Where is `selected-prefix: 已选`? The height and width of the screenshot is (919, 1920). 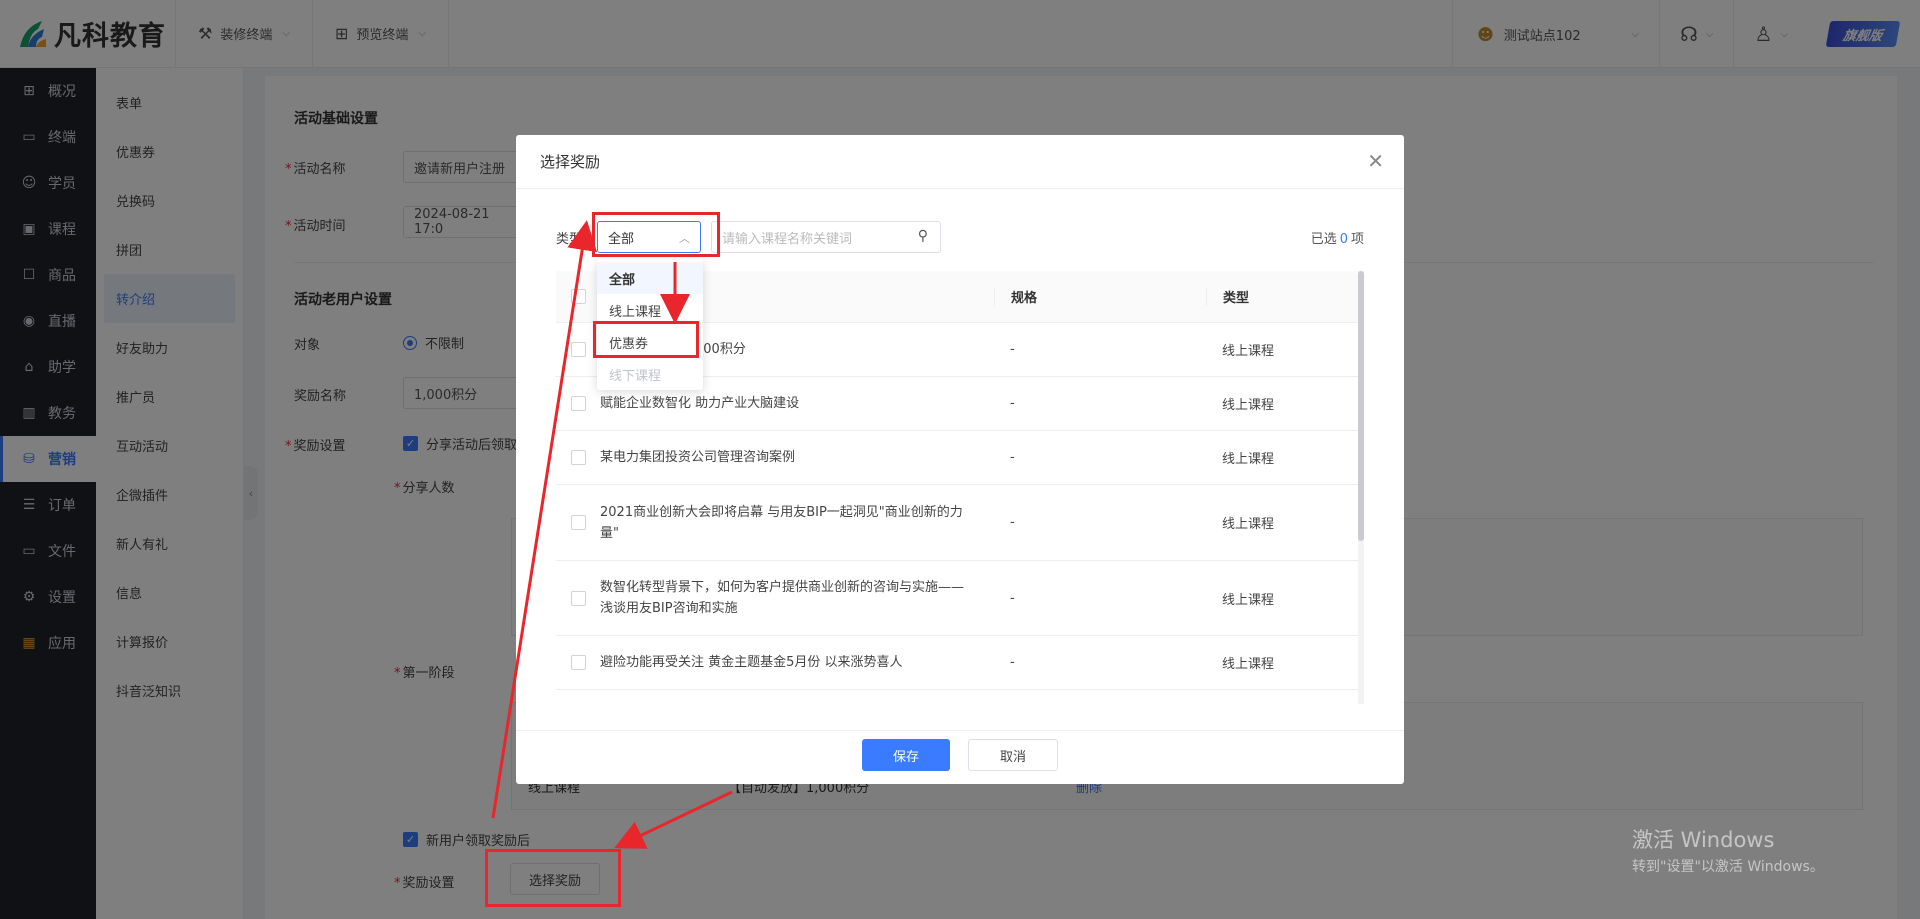 selected-prefix: 已选 is located at coordinates (1323, 239).